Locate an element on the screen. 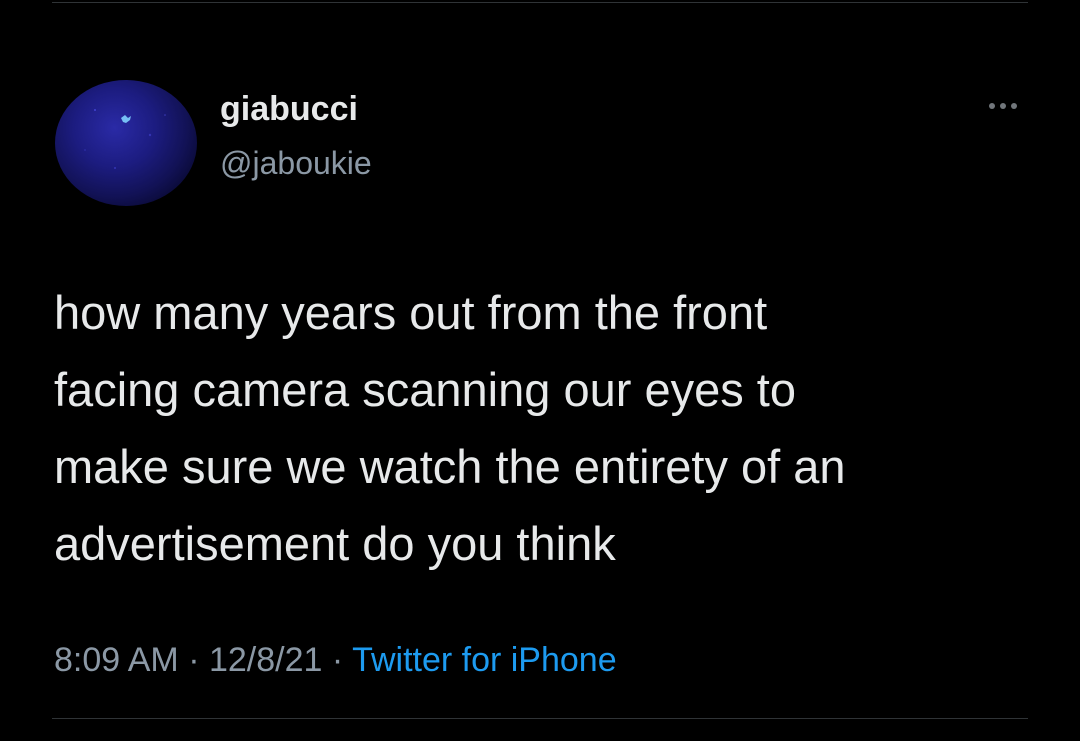  top-divider is located at coordinates (540, 2).